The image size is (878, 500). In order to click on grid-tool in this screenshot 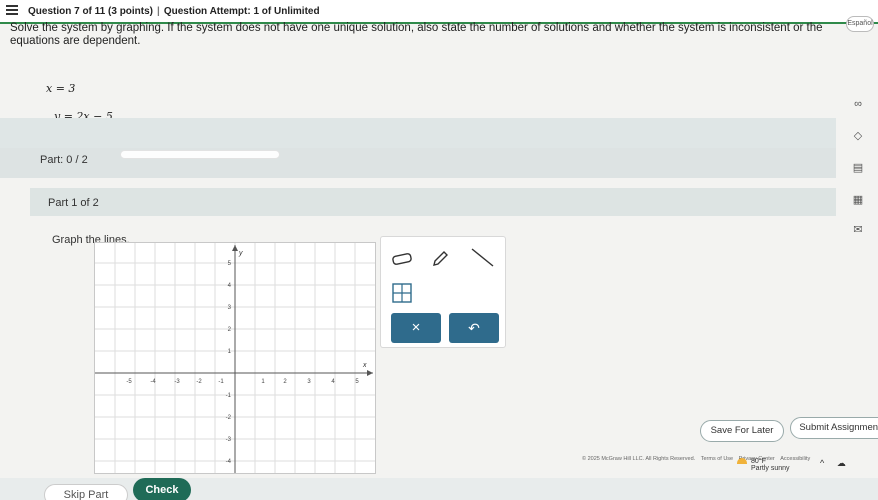, I will do `click(402, 293)`.